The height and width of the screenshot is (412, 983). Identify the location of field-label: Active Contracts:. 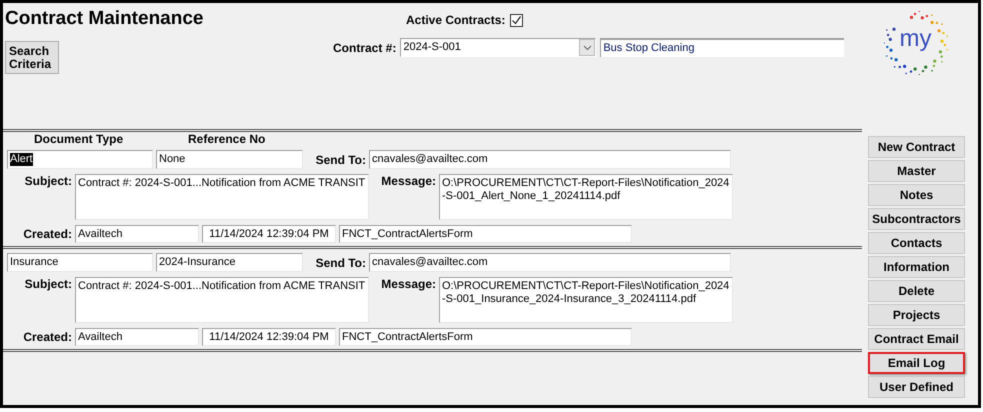
(456, 20).